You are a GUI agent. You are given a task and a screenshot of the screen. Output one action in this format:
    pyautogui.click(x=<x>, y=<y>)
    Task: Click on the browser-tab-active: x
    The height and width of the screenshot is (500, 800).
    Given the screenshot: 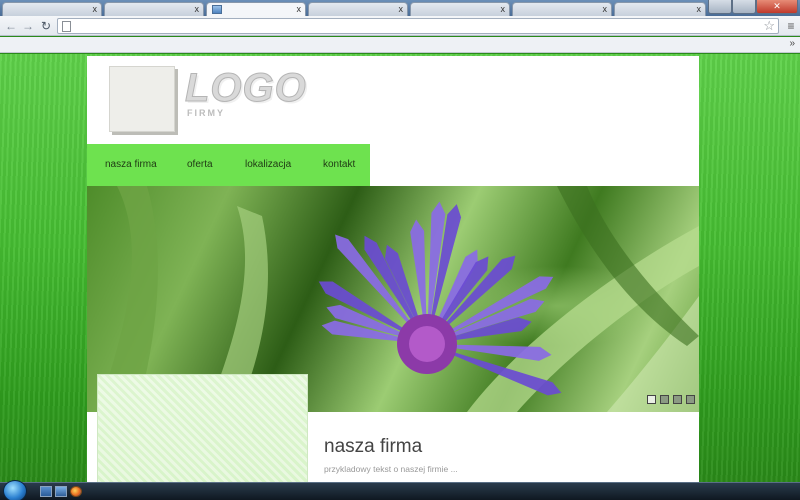 What is the action you would take?
    pyautogui.click(x=256, y=9)
    